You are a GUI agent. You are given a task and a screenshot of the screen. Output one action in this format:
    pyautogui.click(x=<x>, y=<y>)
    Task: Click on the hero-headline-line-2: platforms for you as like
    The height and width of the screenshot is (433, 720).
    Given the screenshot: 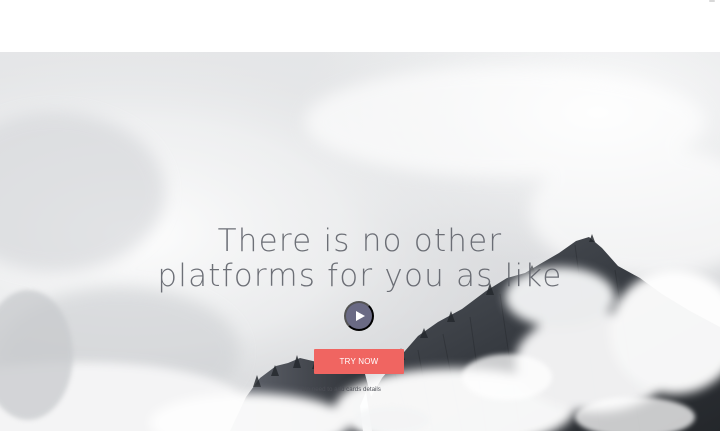 What is the action you would take?
    pyautogui.click(x=360, y=275)
    